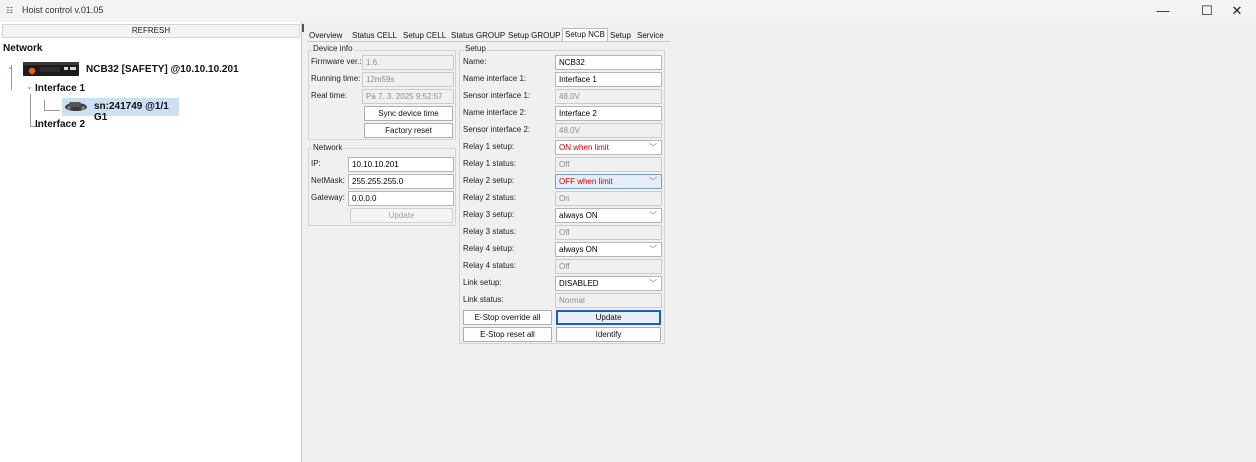  Describe the element at coordinates (489, 248) in the screenshot. I see `relay-4-setup-label: Relay 4 setup:` at that location.